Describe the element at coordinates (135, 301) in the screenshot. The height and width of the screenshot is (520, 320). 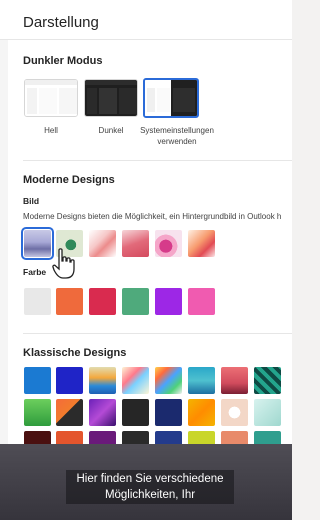
I see `color-swatch-green` at that location.